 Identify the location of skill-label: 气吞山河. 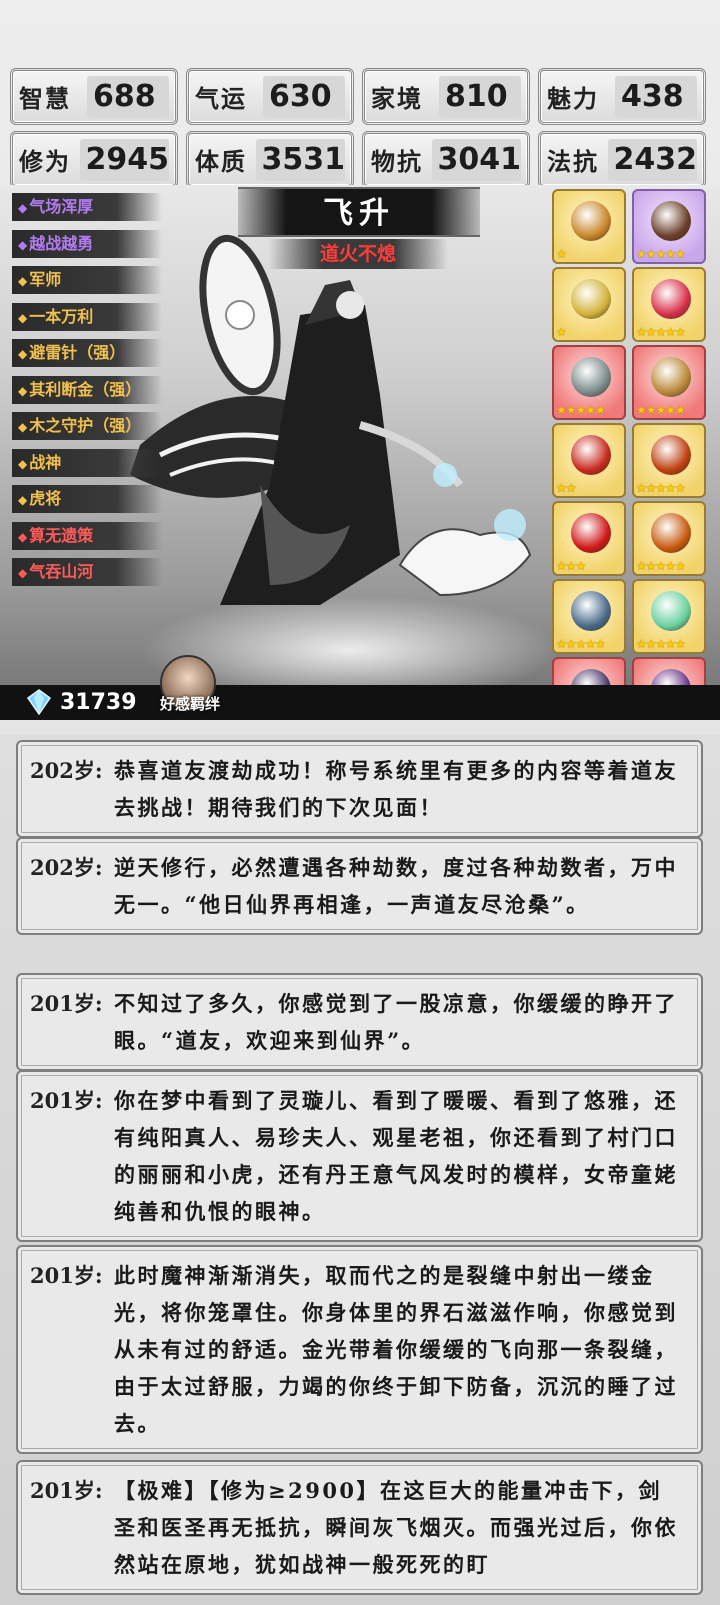
(61, 571).